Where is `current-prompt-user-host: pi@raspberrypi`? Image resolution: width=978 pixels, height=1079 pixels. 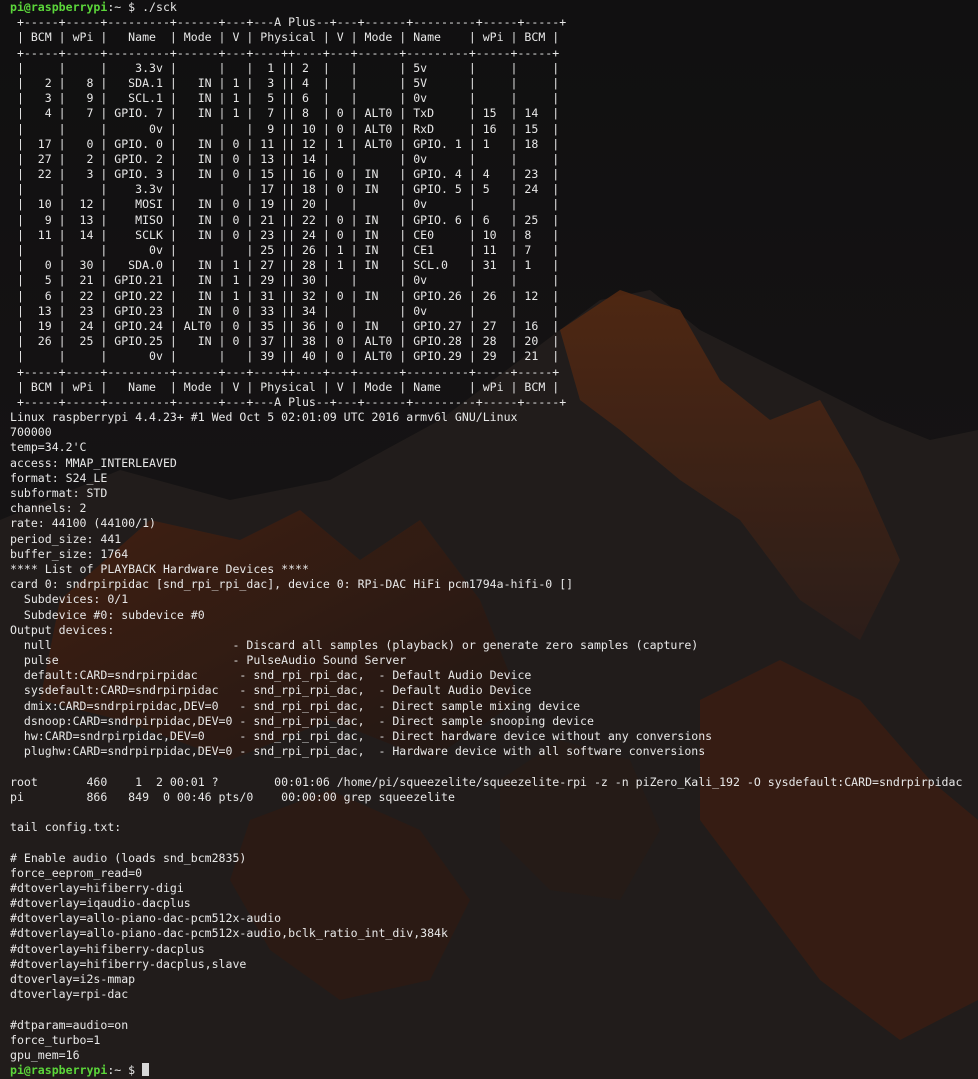
current-prompt-user-host: pi@raspberrypi is located at coordinates (59, 1070).